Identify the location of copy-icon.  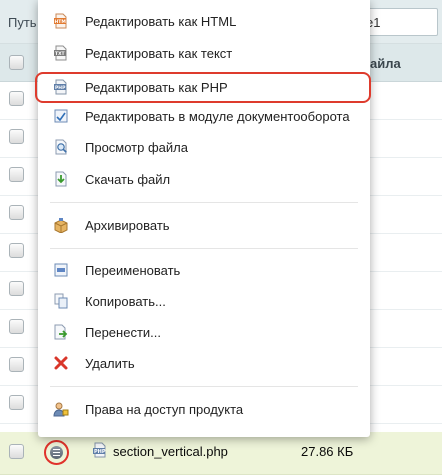
(61, 301).